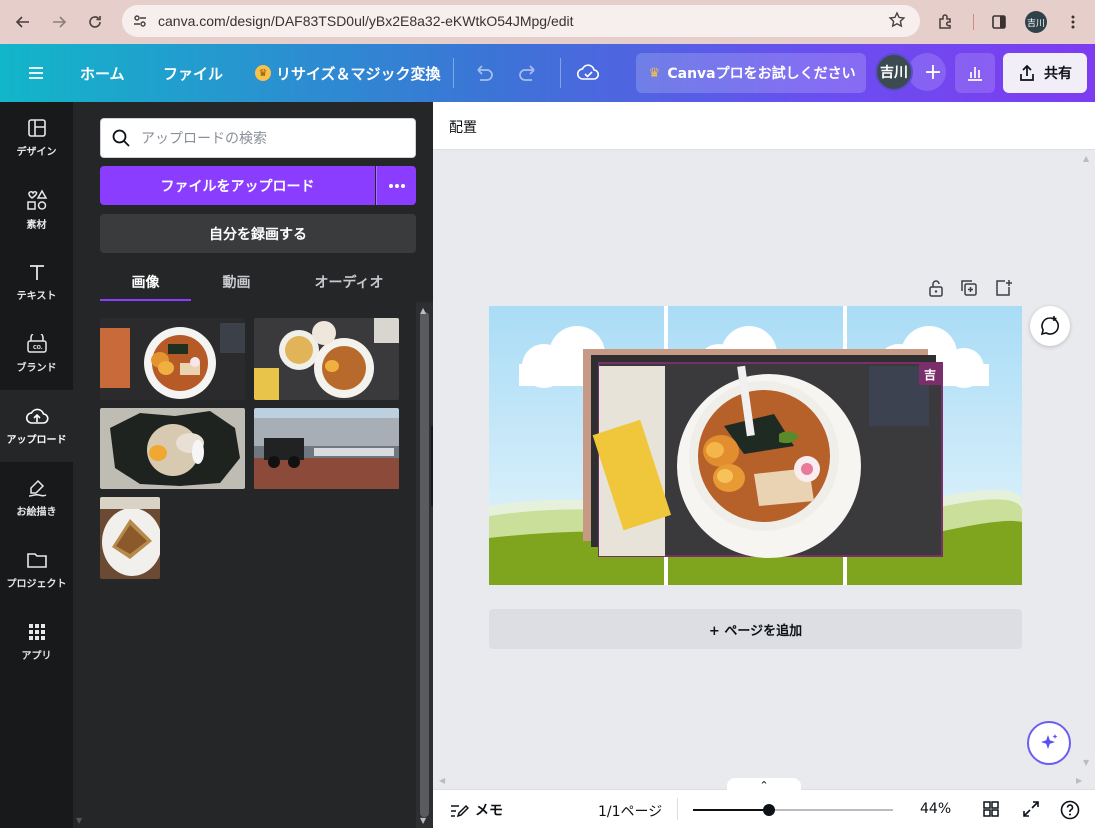  Describe the element at coordinates (935, 809) in the screenshot. I see `zoom-percentage: 44%` at that location.